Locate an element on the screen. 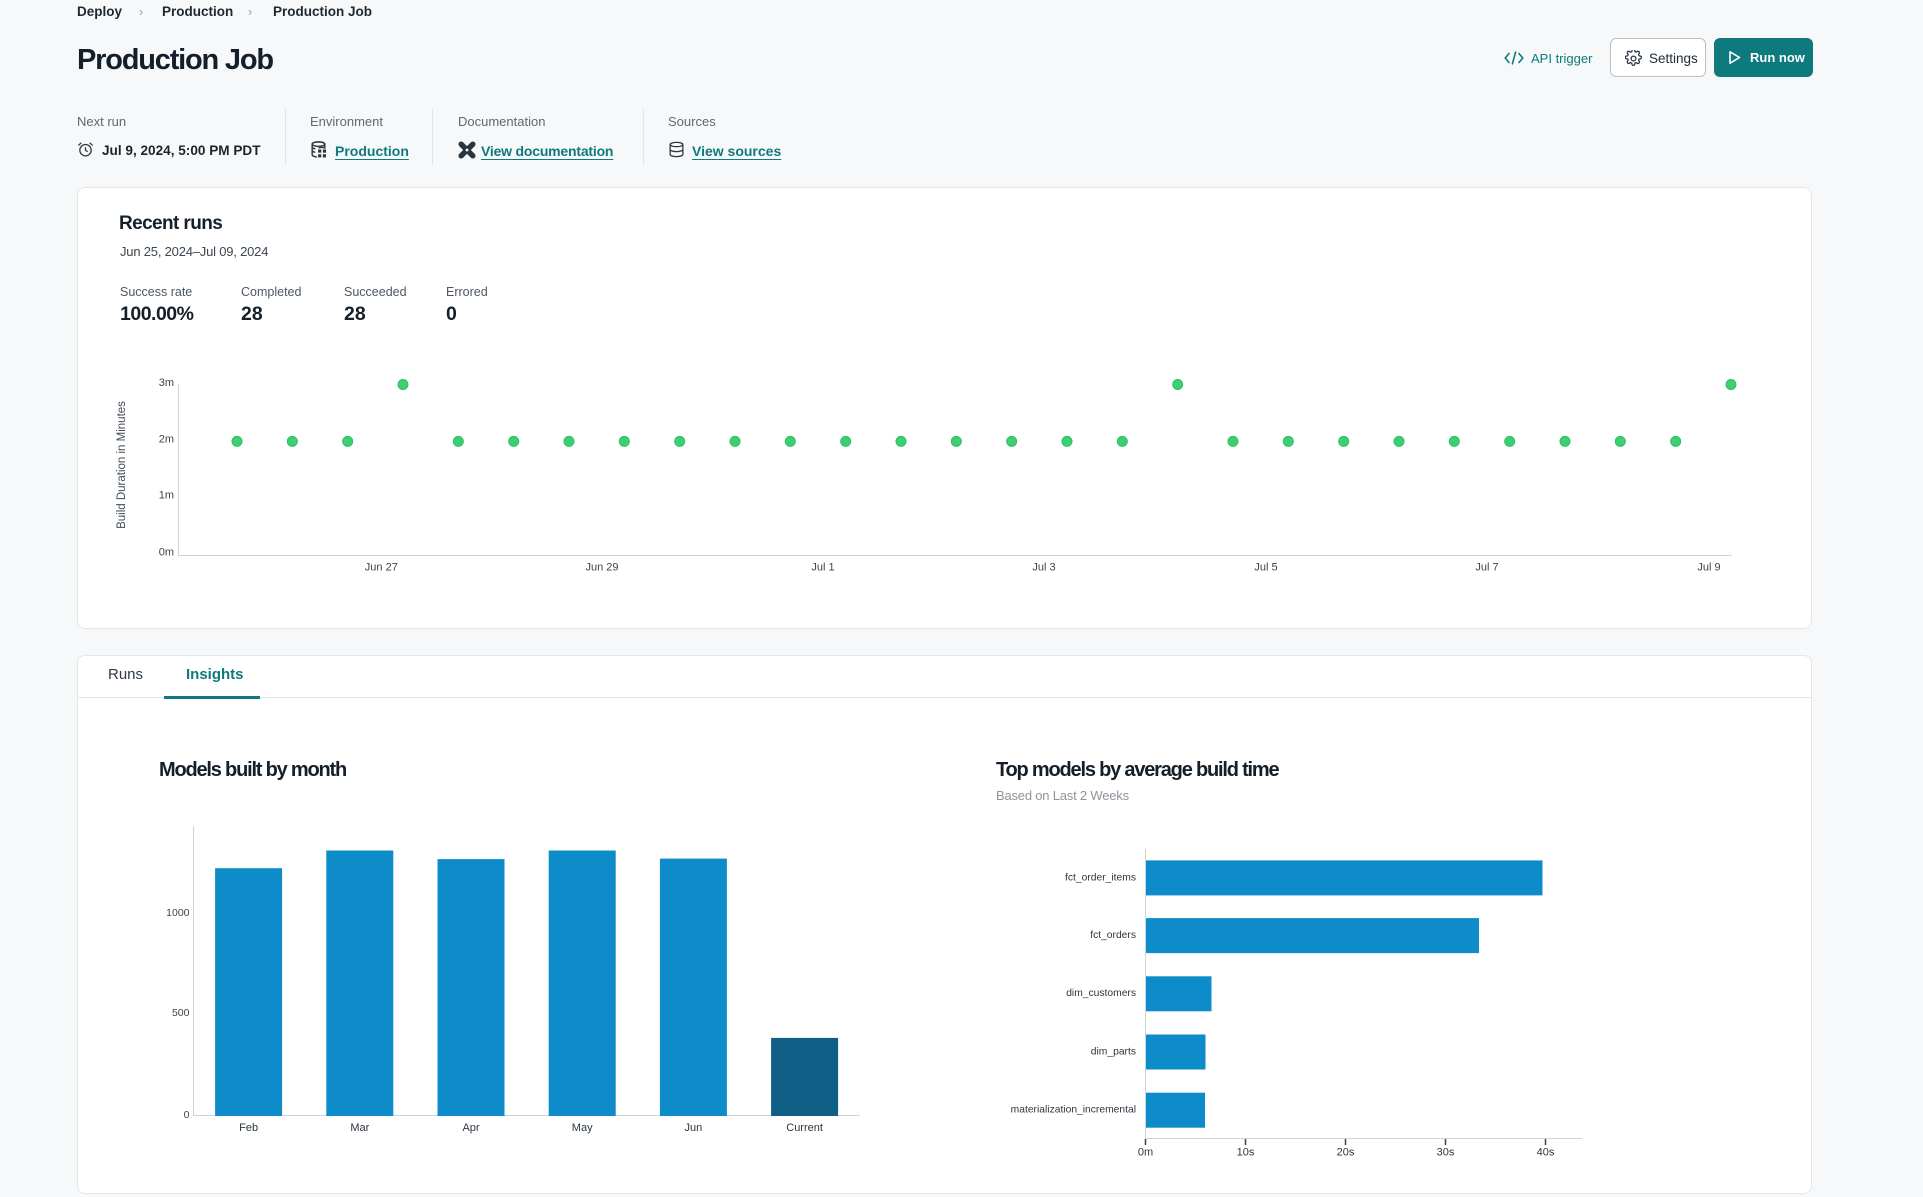  svg-text: 2m is located at coordinates (166, 440).